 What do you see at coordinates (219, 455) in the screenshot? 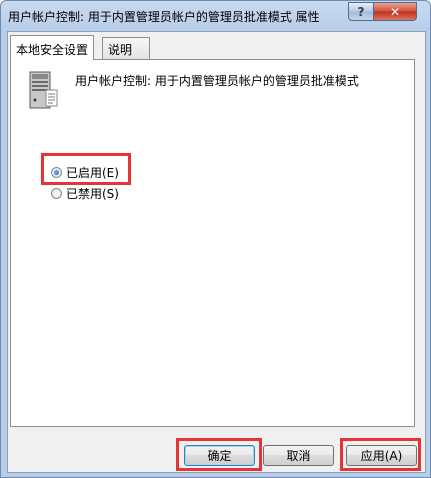
I see `ok-button: 确定` at bounding box center [219, 455].